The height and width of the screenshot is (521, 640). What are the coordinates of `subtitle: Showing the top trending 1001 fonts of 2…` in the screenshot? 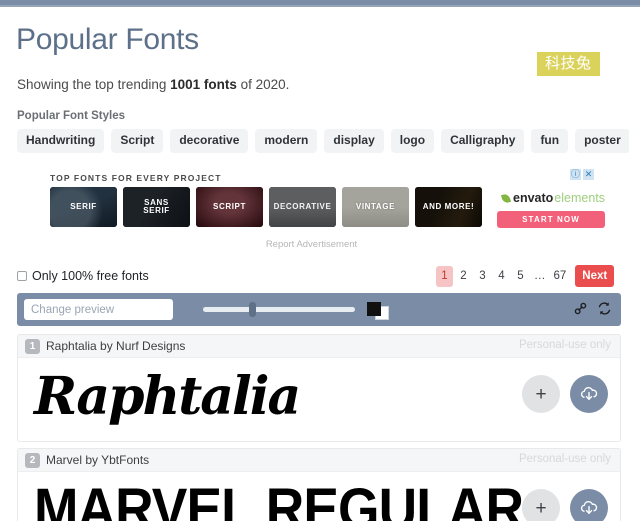 It's located at (153, 84).